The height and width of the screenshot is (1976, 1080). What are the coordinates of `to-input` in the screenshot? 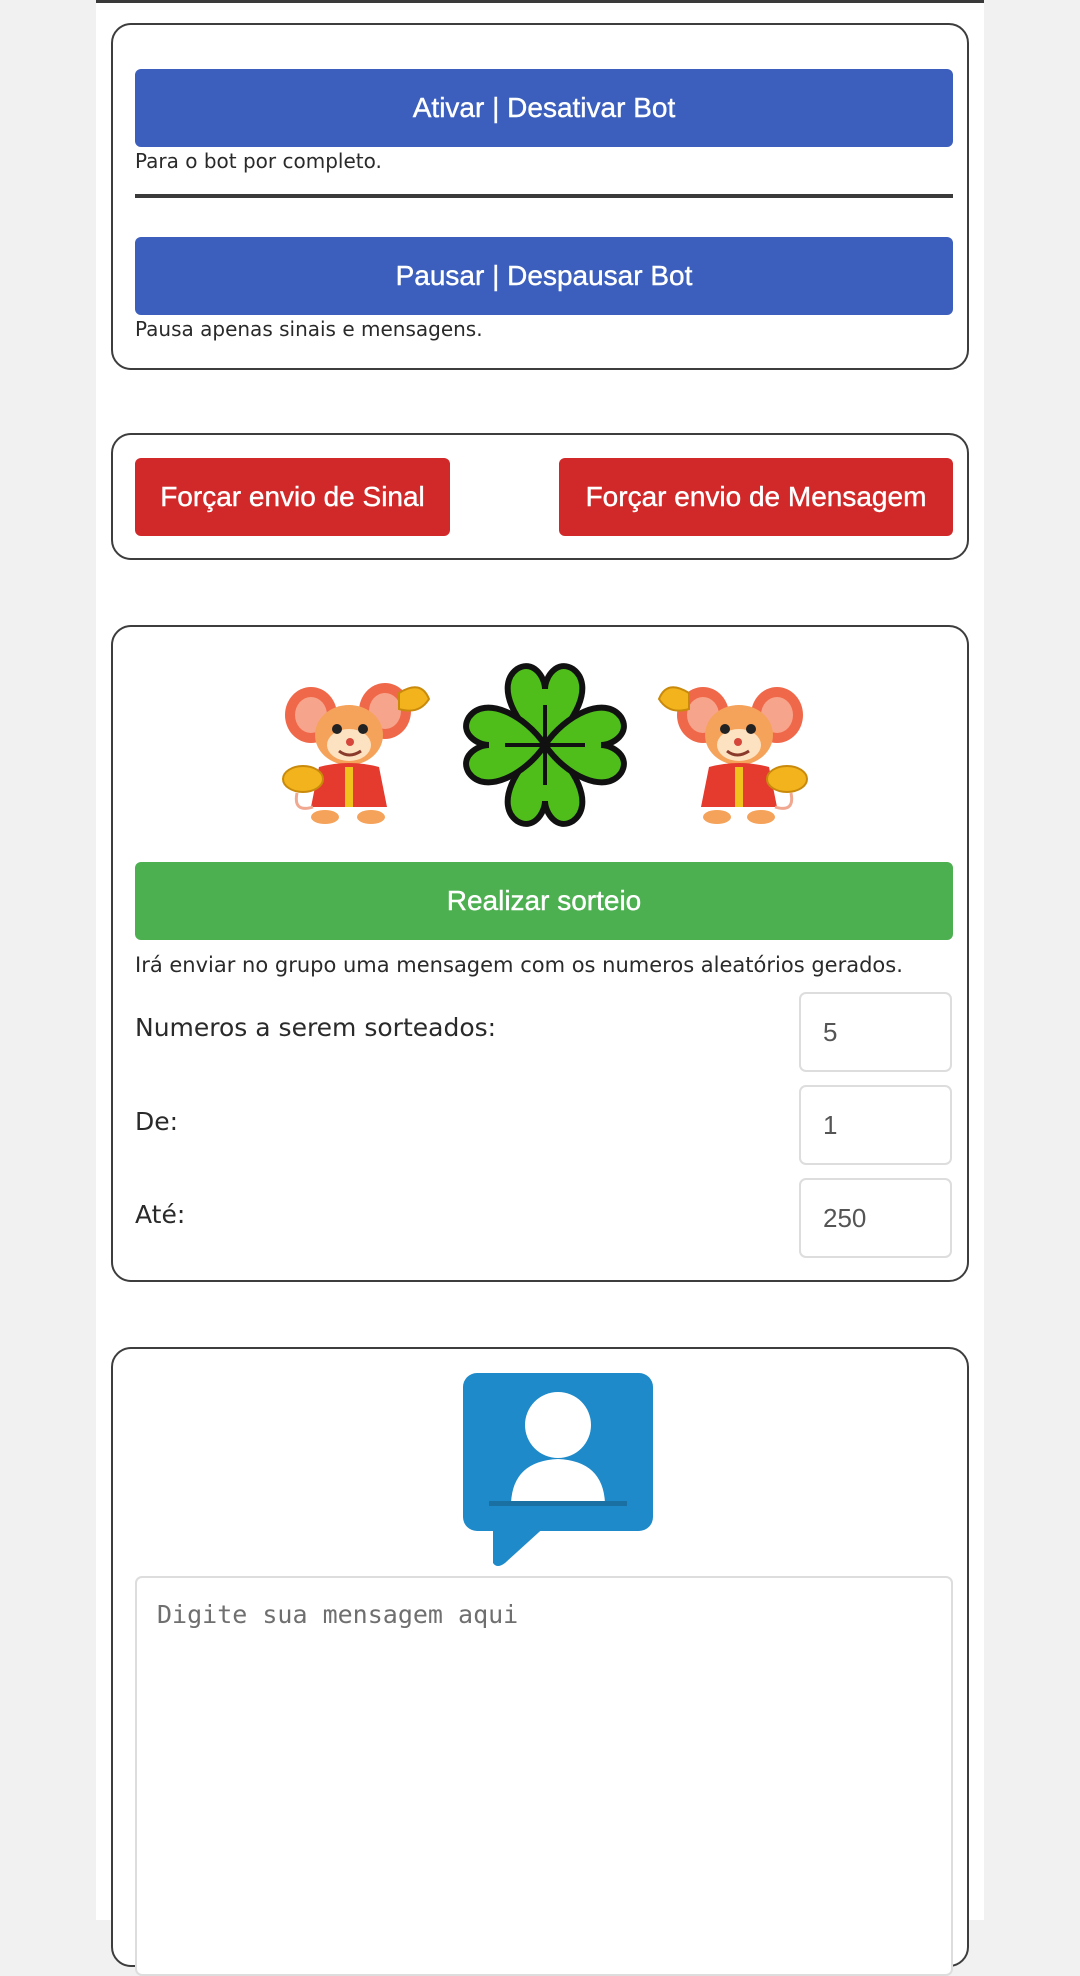 It's located at (875, 1218).